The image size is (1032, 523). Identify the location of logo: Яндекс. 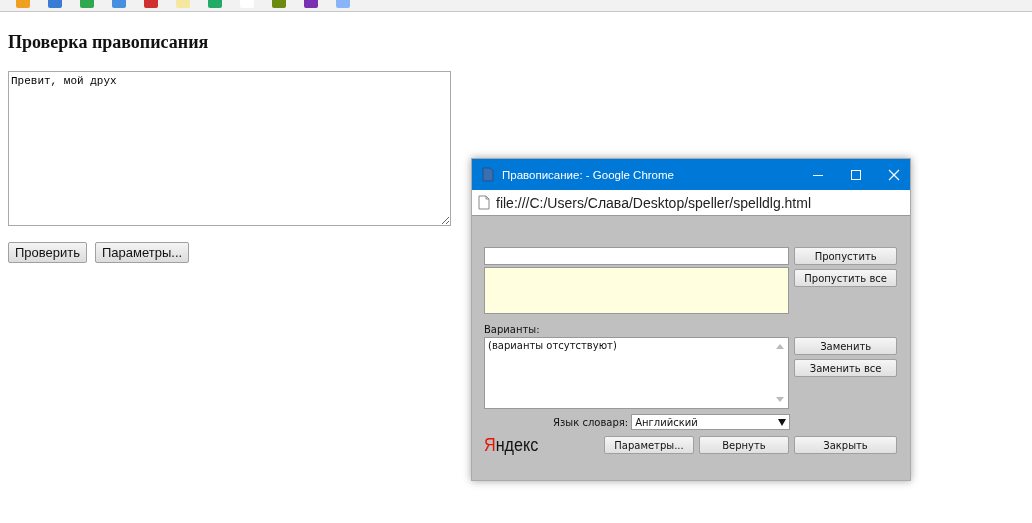
(511, 445).